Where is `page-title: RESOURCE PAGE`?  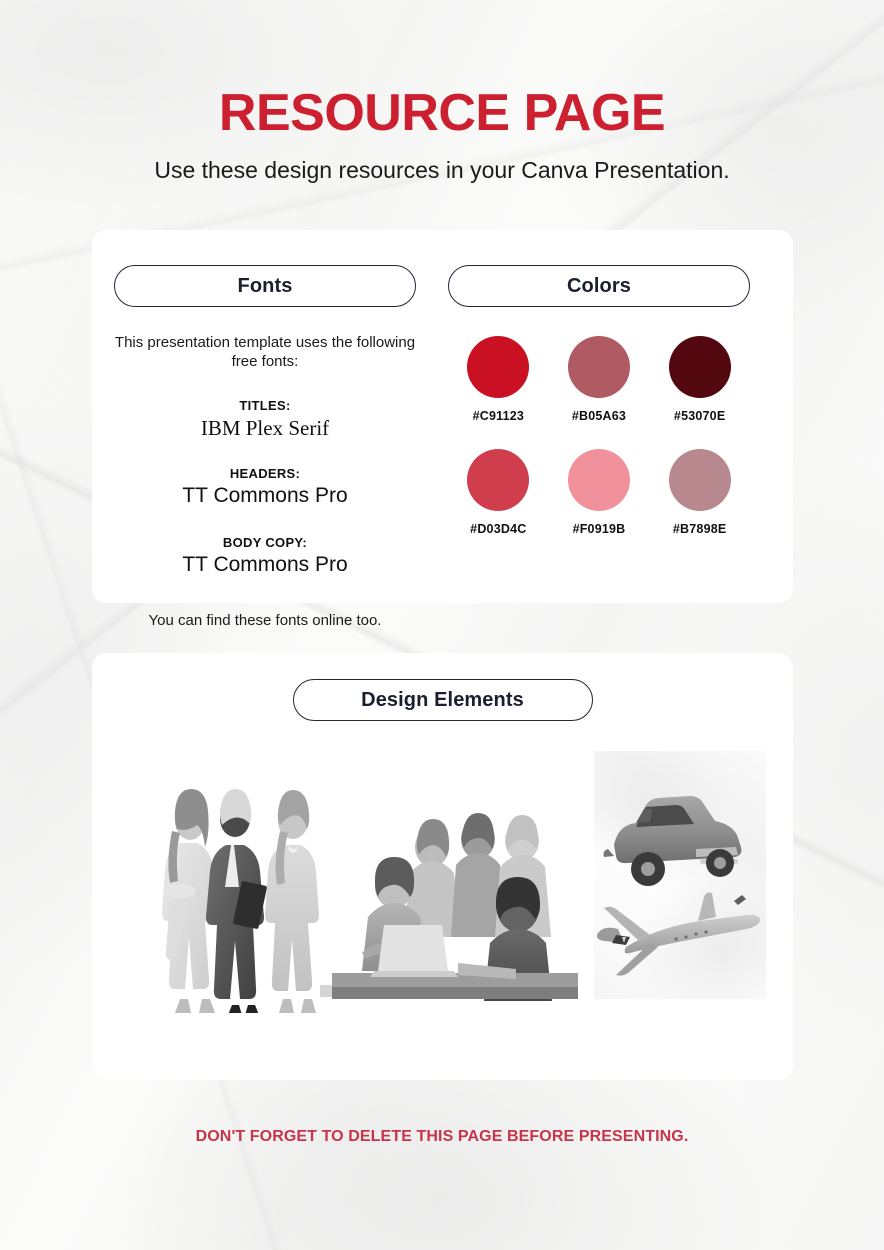
page-title: RESOURCE PAGE is located at coordinates (442, 113).